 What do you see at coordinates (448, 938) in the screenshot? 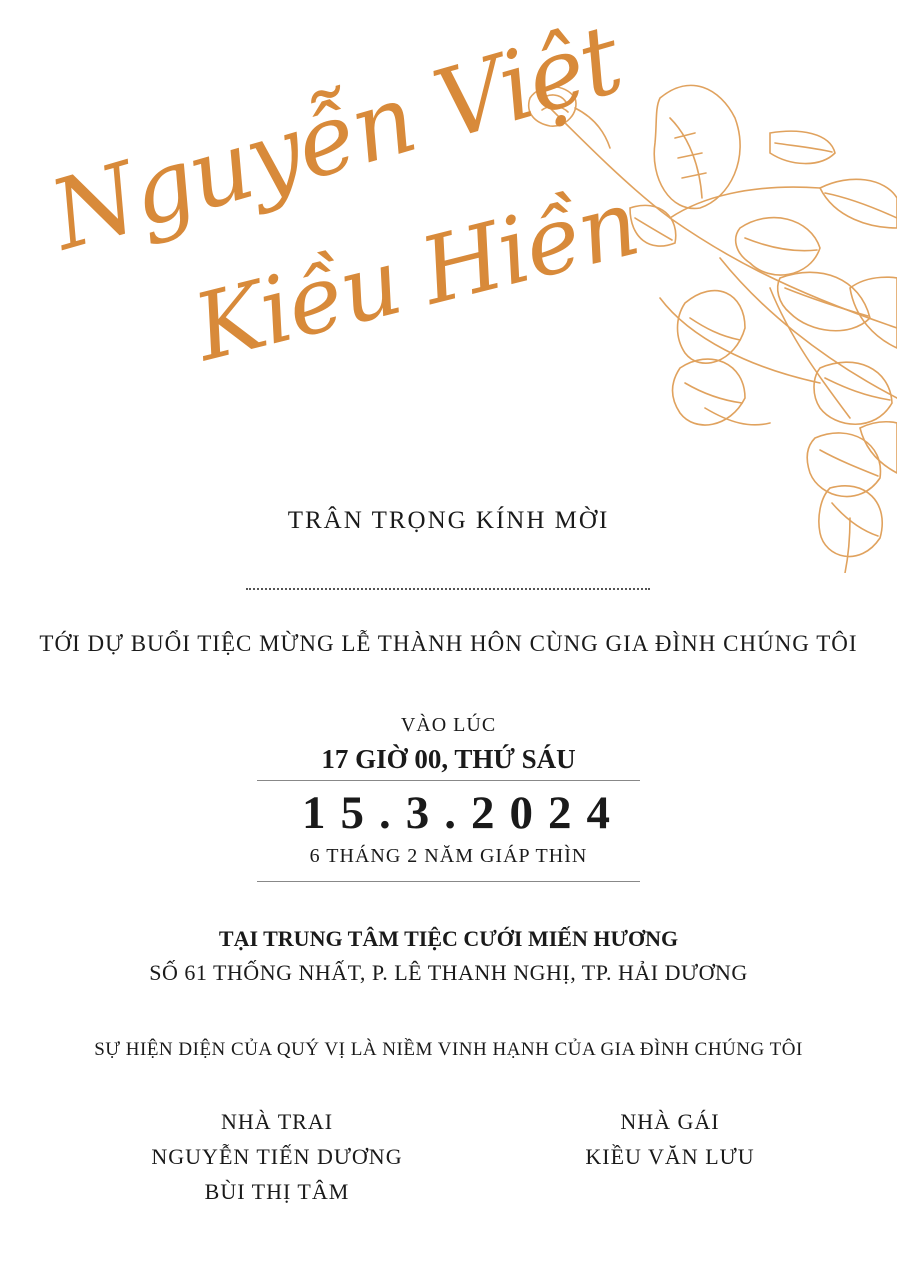
I see `venue-name: TẠI TRUNG TÂM TIỆC CƯỚI MIẾN HƯƠNG` at bounding box center [448, 938].